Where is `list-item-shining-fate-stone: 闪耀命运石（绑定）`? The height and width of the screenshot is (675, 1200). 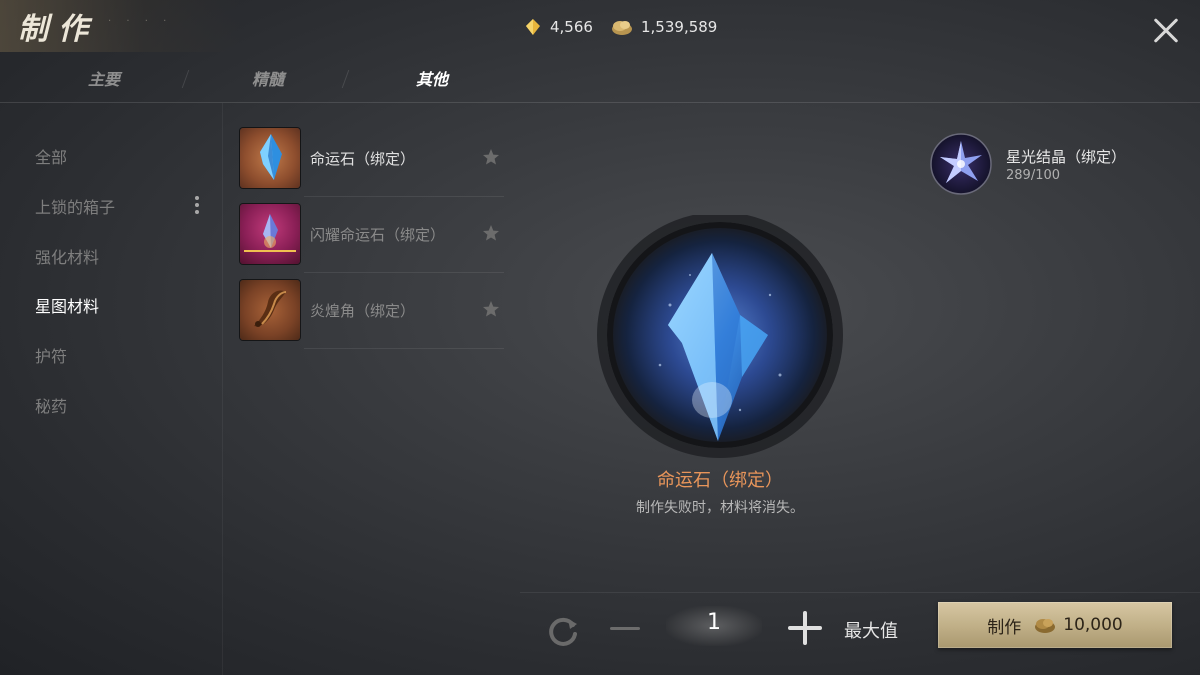 list-item-shining-fate-stone: 闪耀命运石（绑定） is located at coordinates (373, 239).